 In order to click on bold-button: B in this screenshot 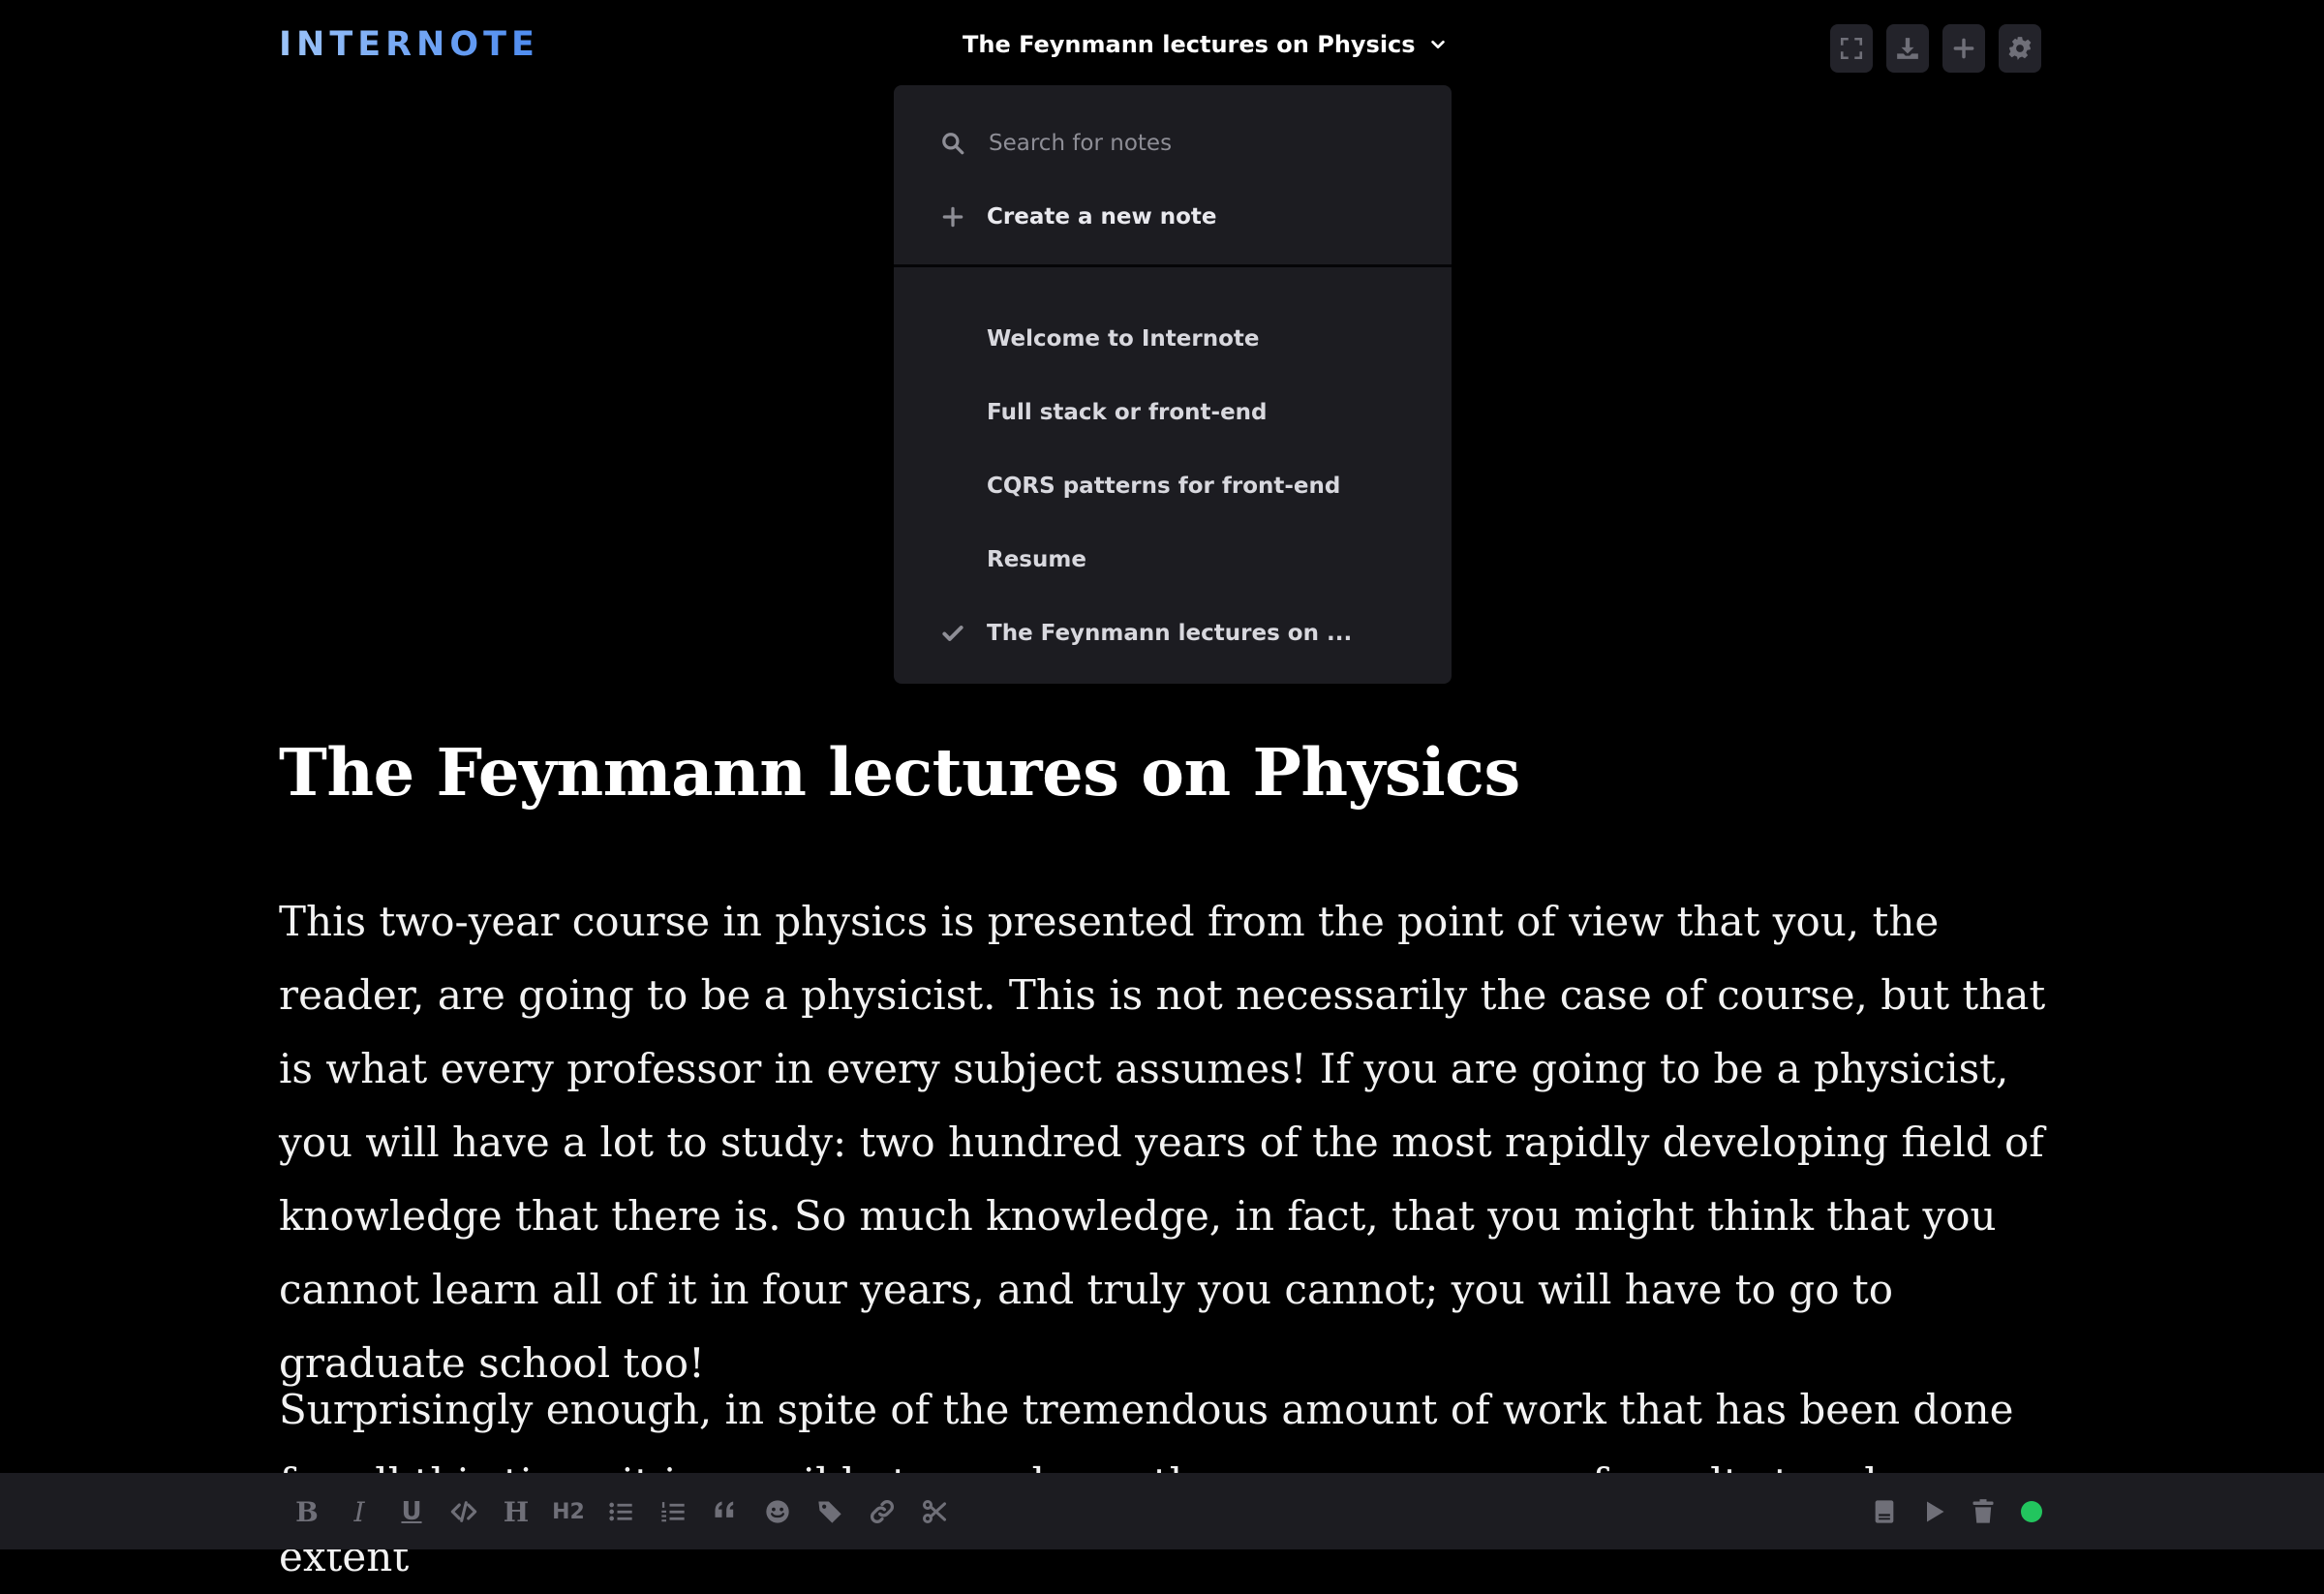, I will do `click(307, 1511)`.